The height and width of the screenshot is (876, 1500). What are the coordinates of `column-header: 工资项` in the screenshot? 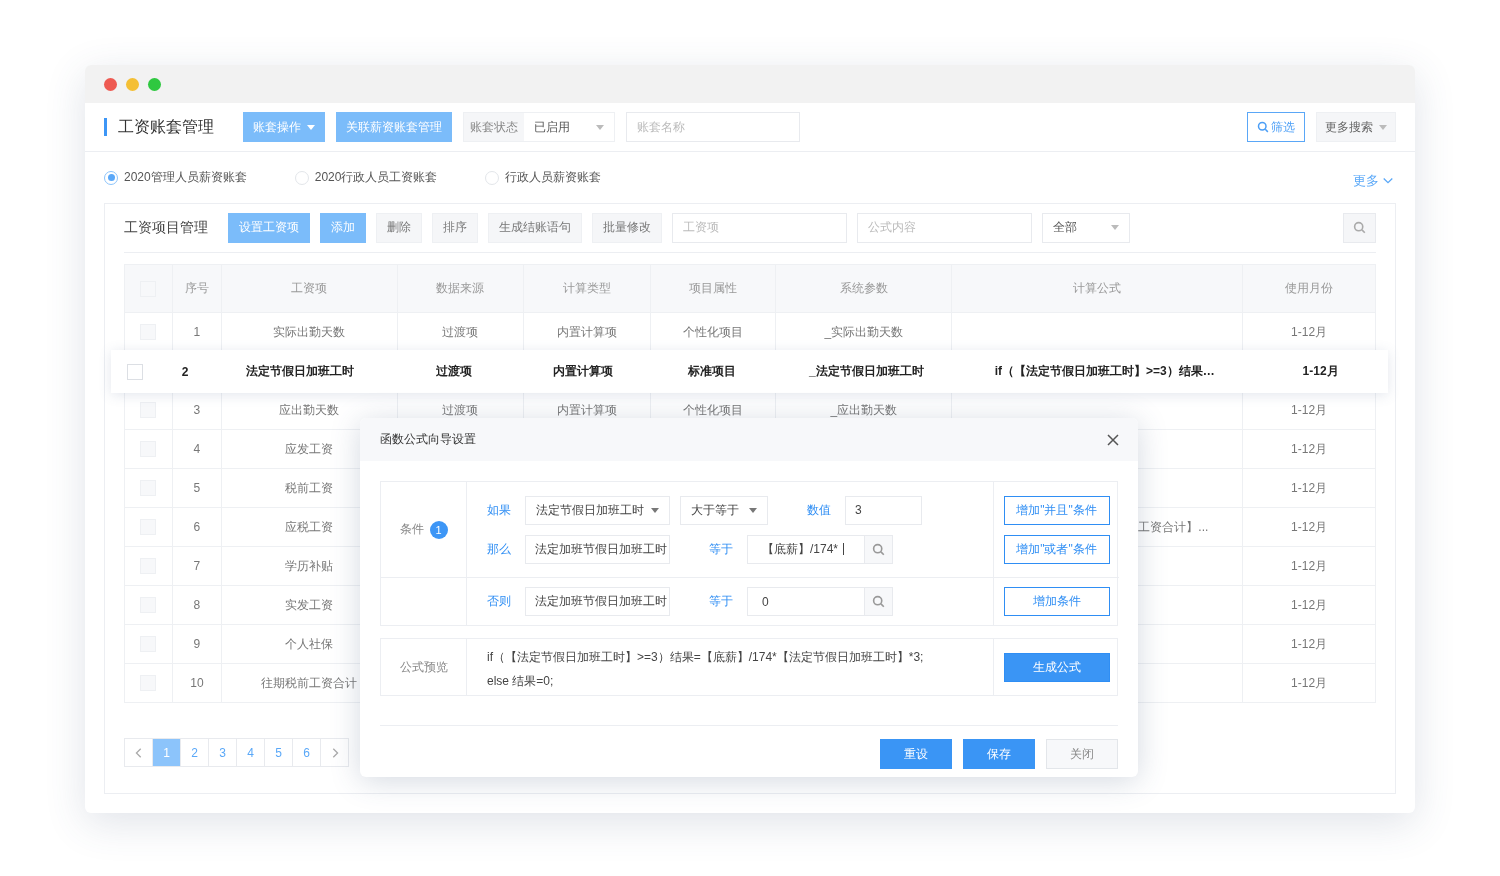 It's located at (309, 288).